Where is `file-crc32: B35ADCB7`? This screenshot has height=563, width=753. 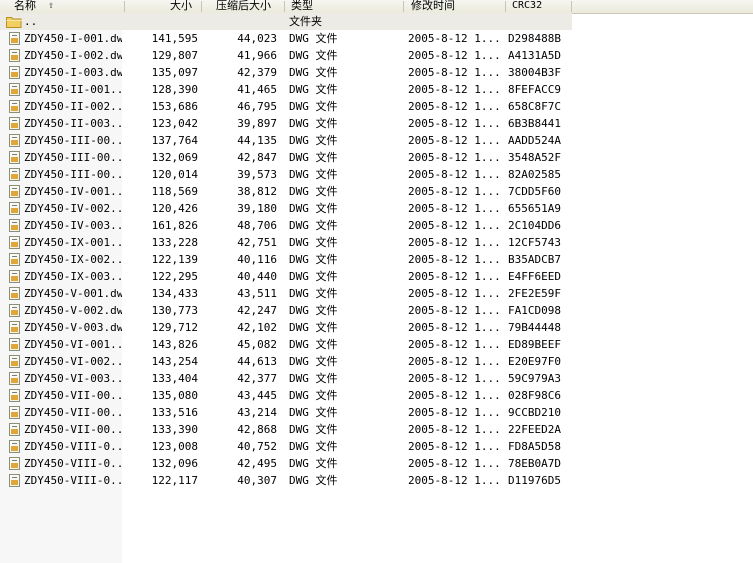
file-crc32: B35ADCB7 is located at coordinates (534, 259).